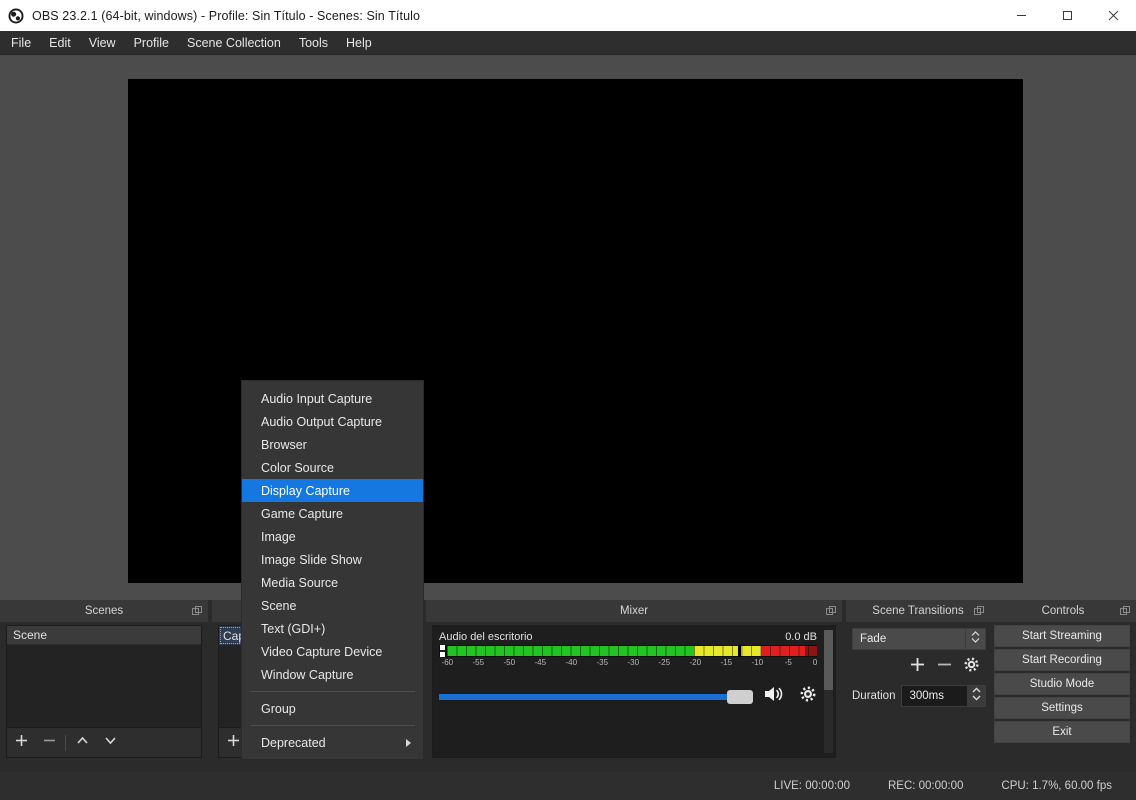  What do you see at coordinates (104, 676) in the screenshot?
I see `scenes-list: Scene` at bounding box center [104, 676].